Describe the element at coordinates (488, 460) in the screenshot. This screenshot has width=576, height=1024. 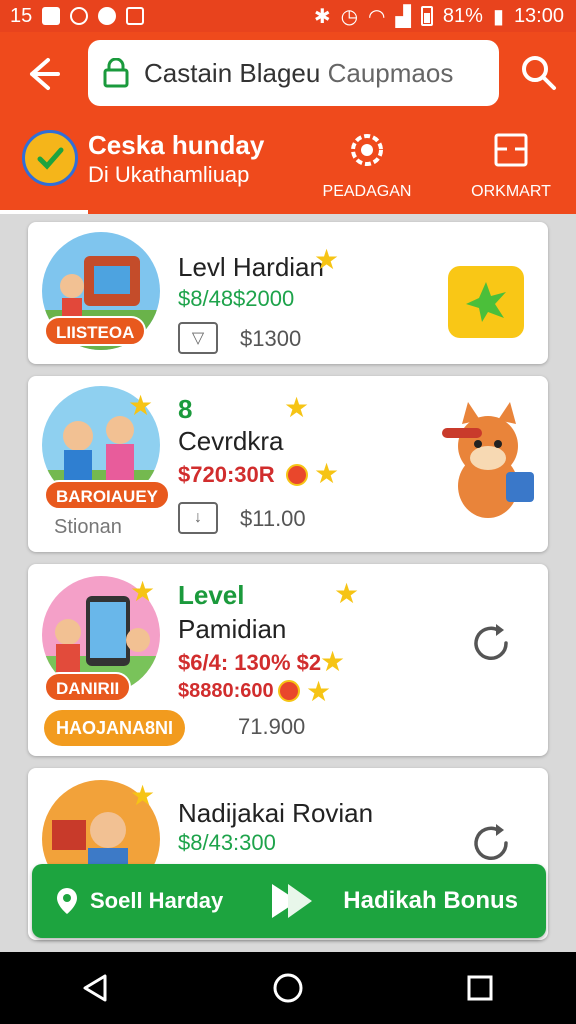
I see `fox-mascot-icon` at that location.